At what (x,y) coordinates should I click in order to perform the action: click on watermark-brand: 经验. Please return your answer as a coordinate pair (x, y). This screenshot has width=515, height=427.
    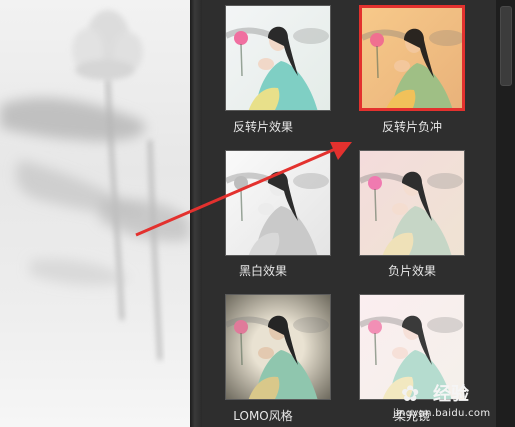
    Looking at the image, I should click on (451, 394).